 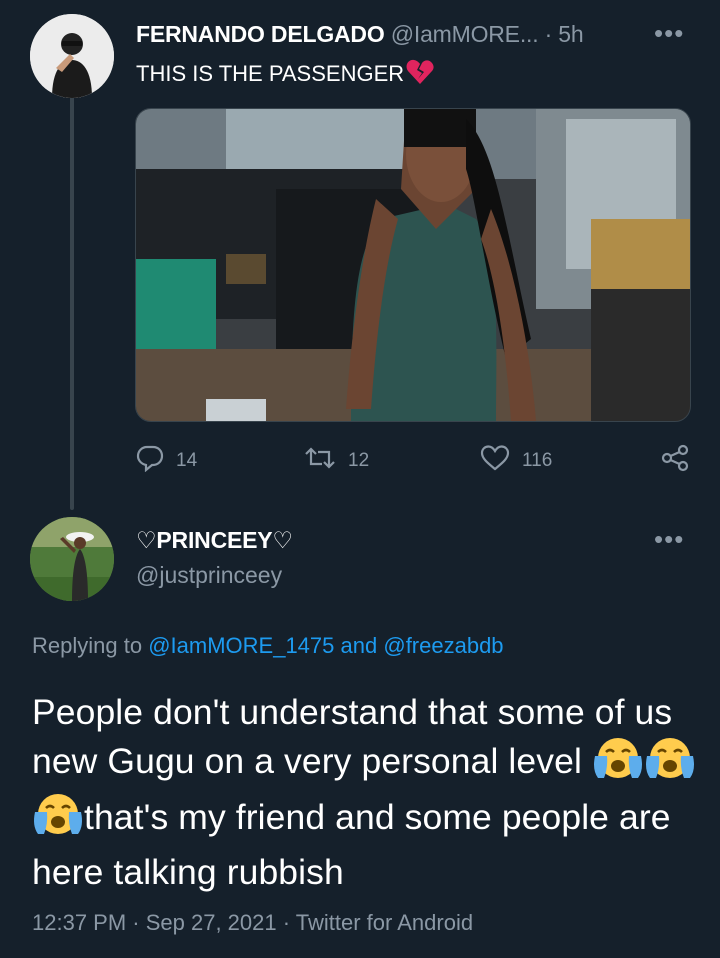 What do you see at coordinates (241, 645) in the screenshot?
I see `replying-user-link-1: @IamMORE_1475` at bounding box center [241, 645].